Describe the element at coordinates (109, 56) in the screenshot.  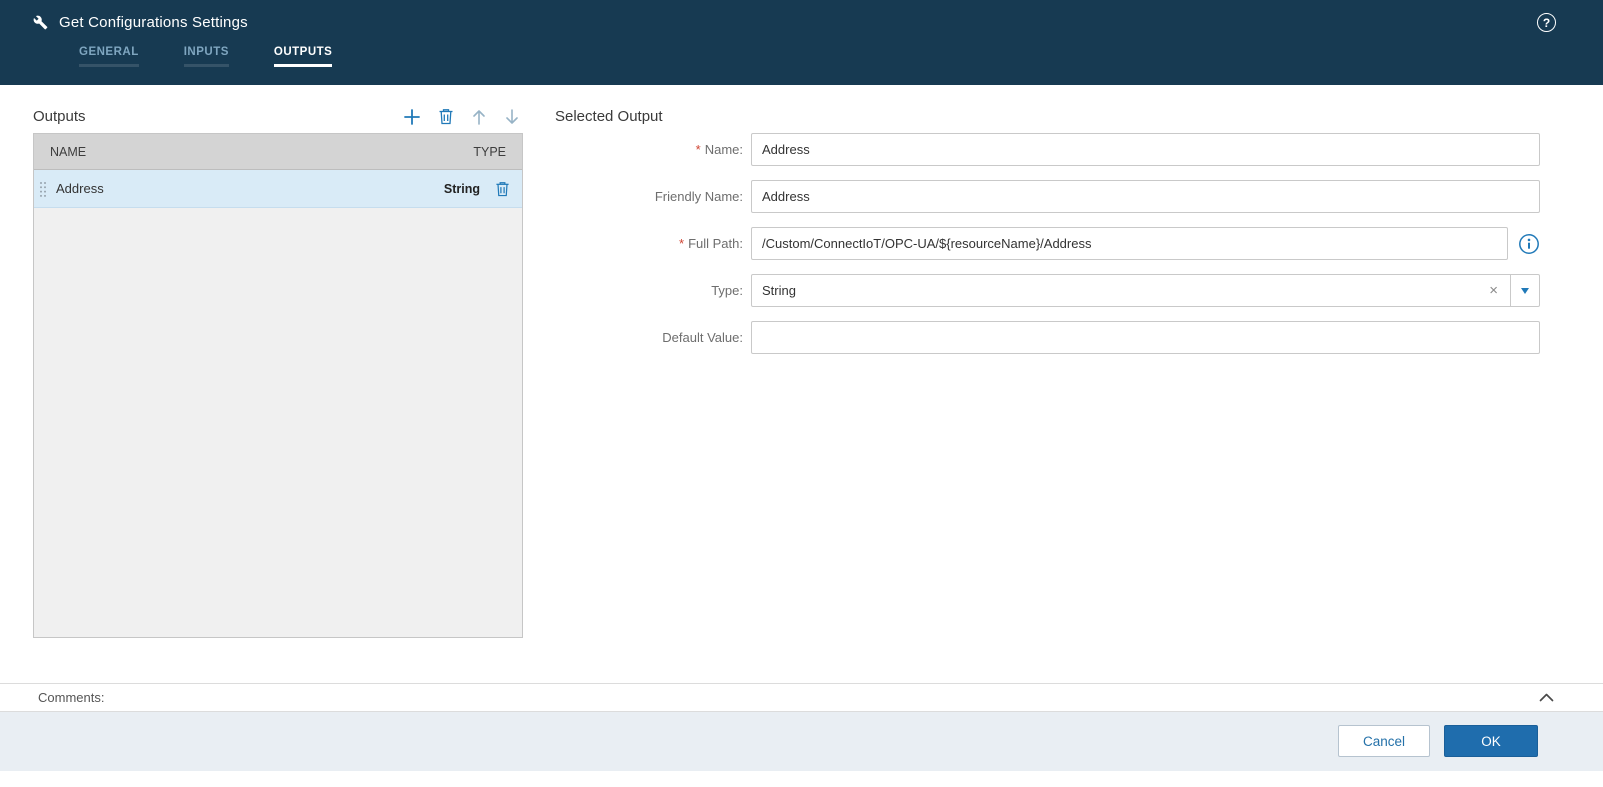
I see `tab-general: GENERAL` at that location.